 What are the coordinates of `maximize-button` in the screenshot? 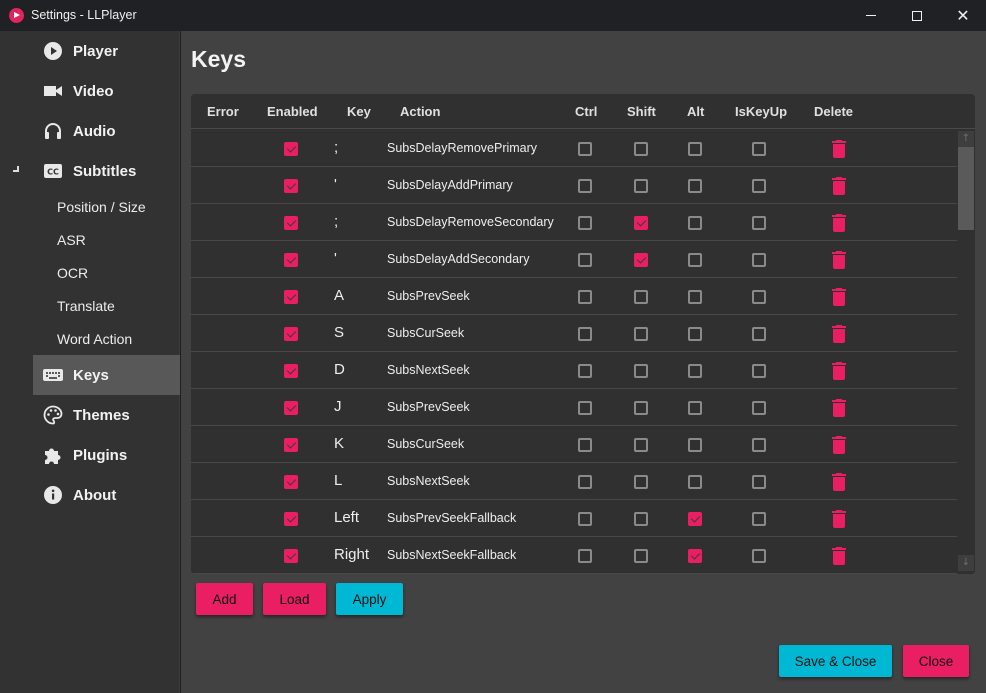 It's located at (917, 15).